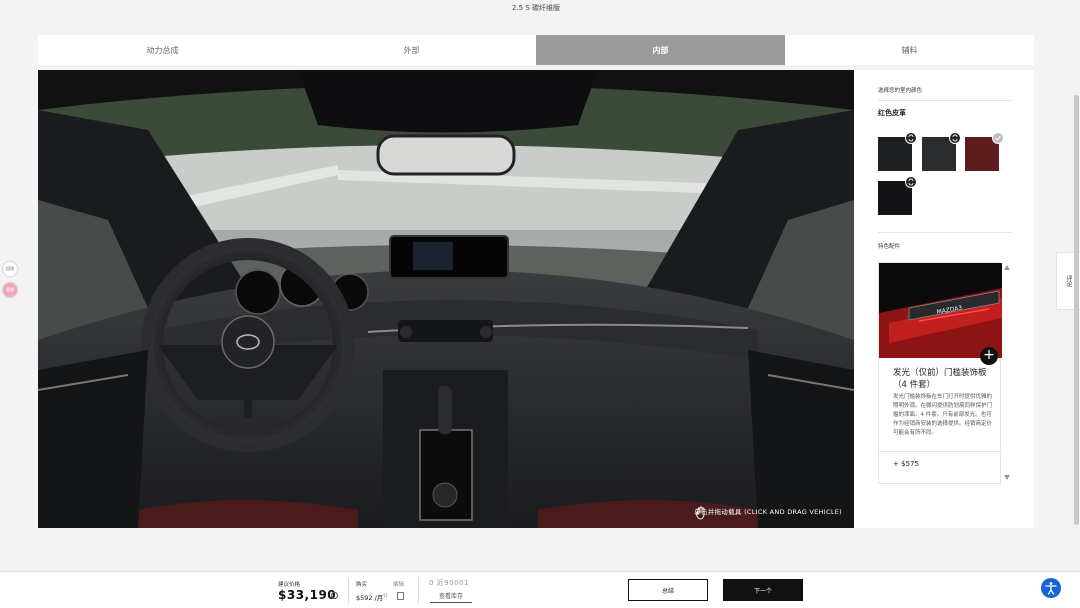 The width and height of the screenshot is (1080, 608). I want to click on accessory-price: + $575, so click(906, 464).